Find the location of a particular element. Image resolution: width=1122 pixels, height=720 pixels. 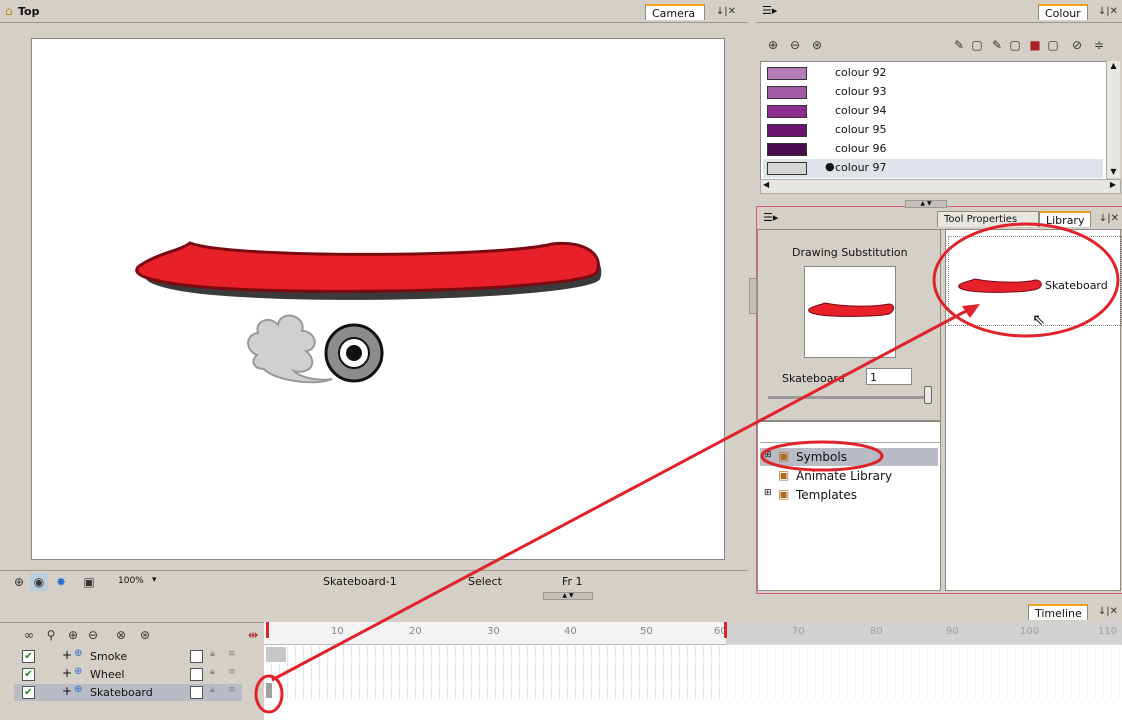

scroll-left-icon: ◀ is located at coordinates (766, 184).